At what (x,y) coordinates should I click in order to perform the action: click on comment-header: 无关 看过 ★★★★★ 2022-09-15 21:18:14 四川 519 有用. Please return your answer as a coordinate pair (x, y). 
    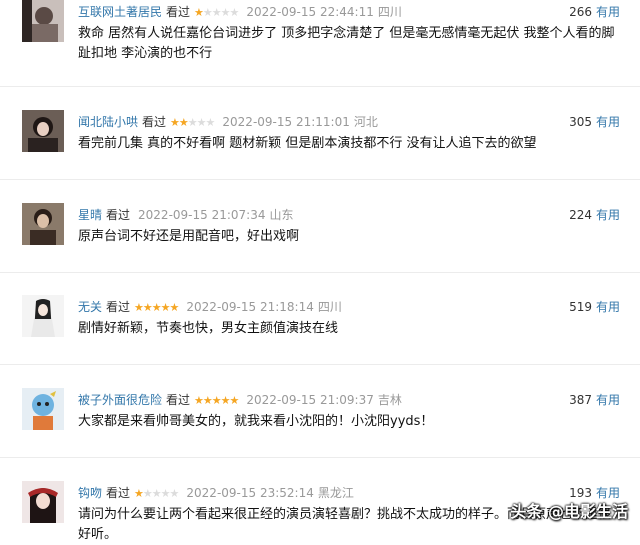
    Looking at the image, I should click on (349, 307).